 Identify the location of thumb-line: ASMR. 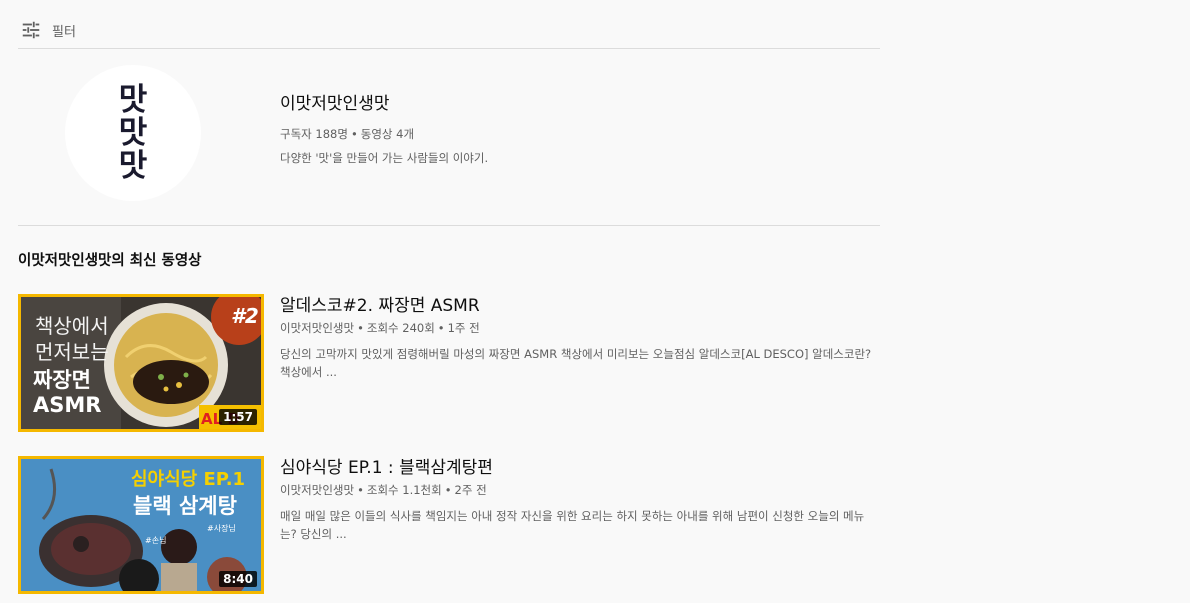
(67, 405).